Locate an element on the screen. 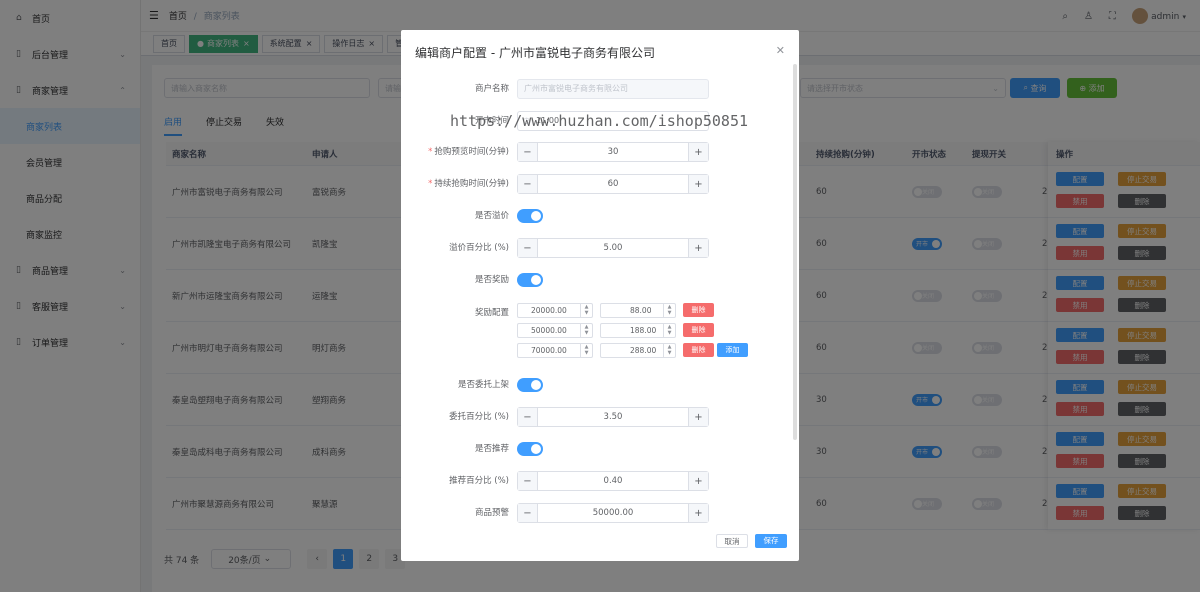  reward-amount-input: 20000.00 ▲ ▼ is located at coordinates (555, 310).